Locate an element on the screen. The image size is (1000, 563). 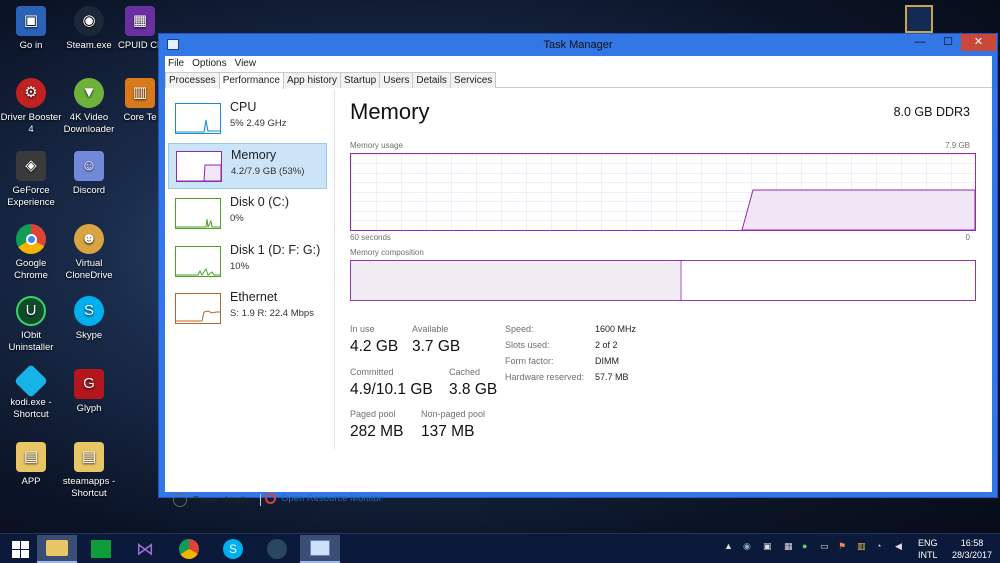
clock: 16:58 28/3/2017 is located at coordinates (972, 549).